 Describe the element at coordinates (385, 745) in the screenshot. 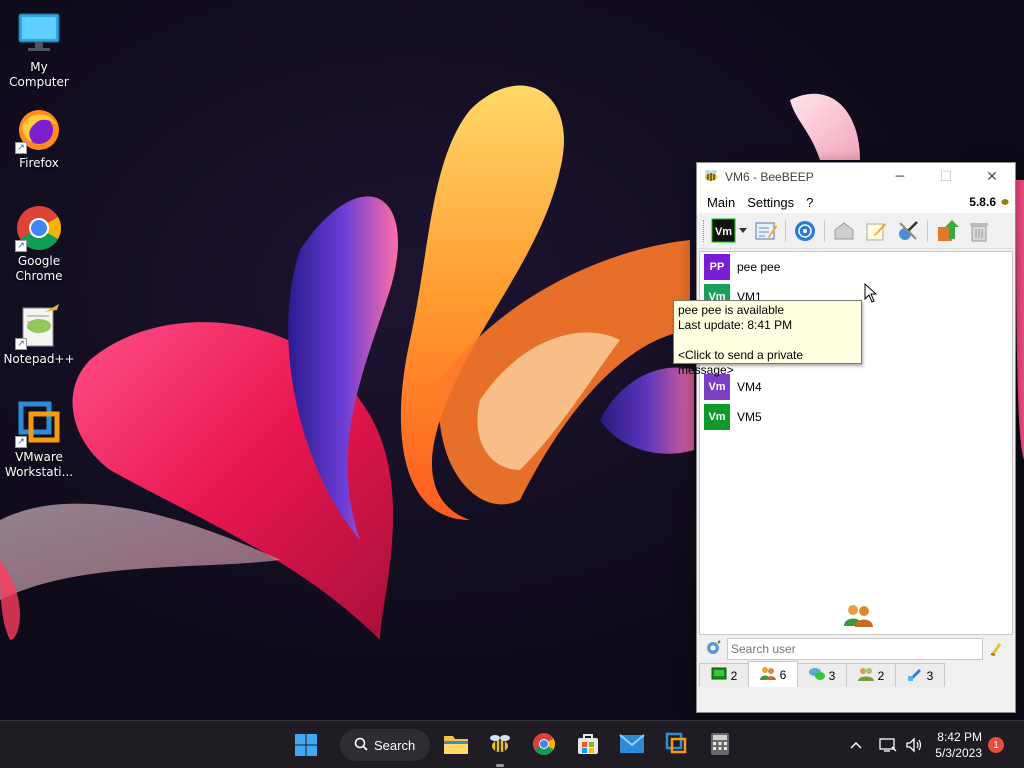

I see `taskbar-search-button: Search` at that location.